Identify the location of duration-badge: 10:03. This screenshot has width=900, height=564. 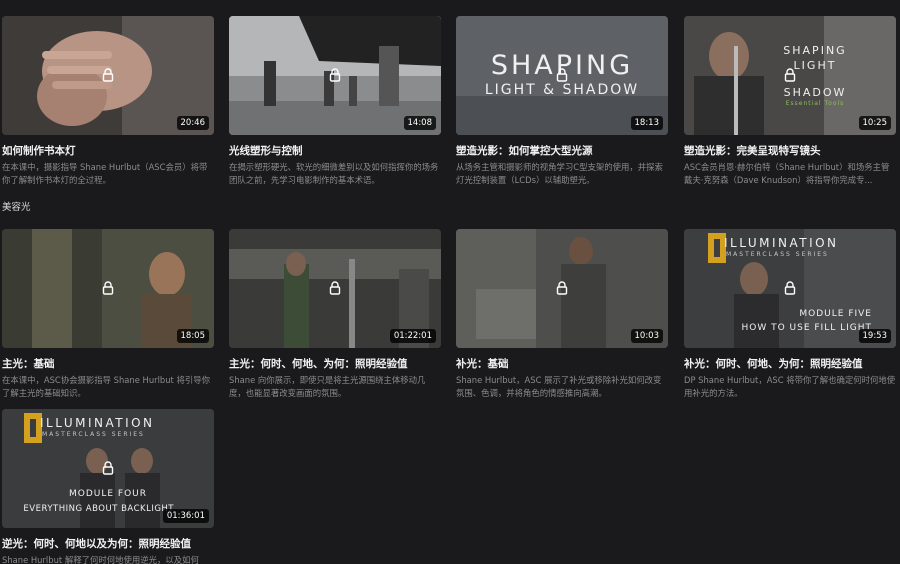
(646, 336).